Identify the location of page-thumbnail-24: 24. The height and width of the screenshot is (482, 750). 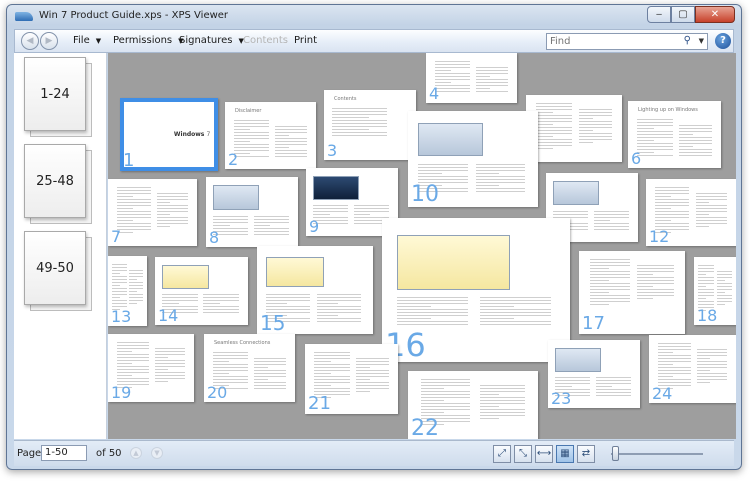
(692, 369).